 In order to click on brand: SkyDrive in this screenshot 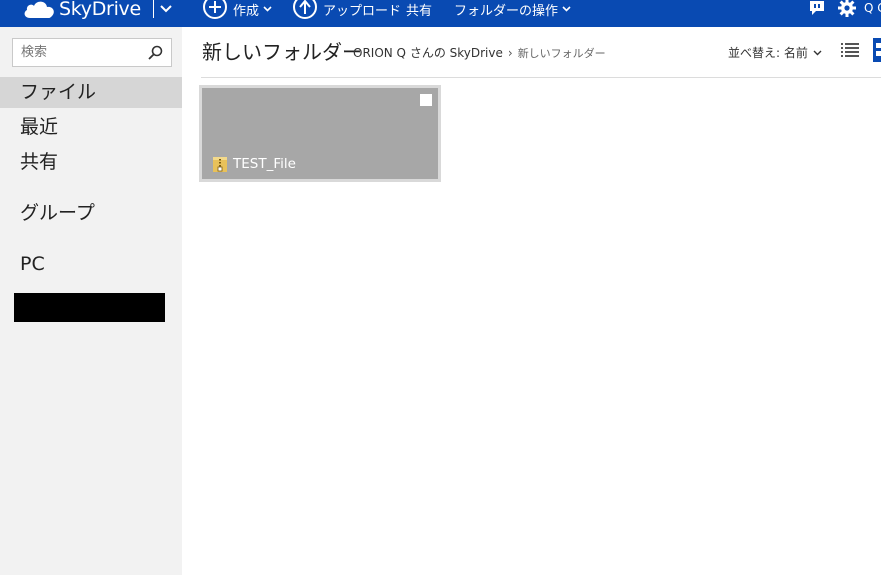, I will do `click(97, 10)`.